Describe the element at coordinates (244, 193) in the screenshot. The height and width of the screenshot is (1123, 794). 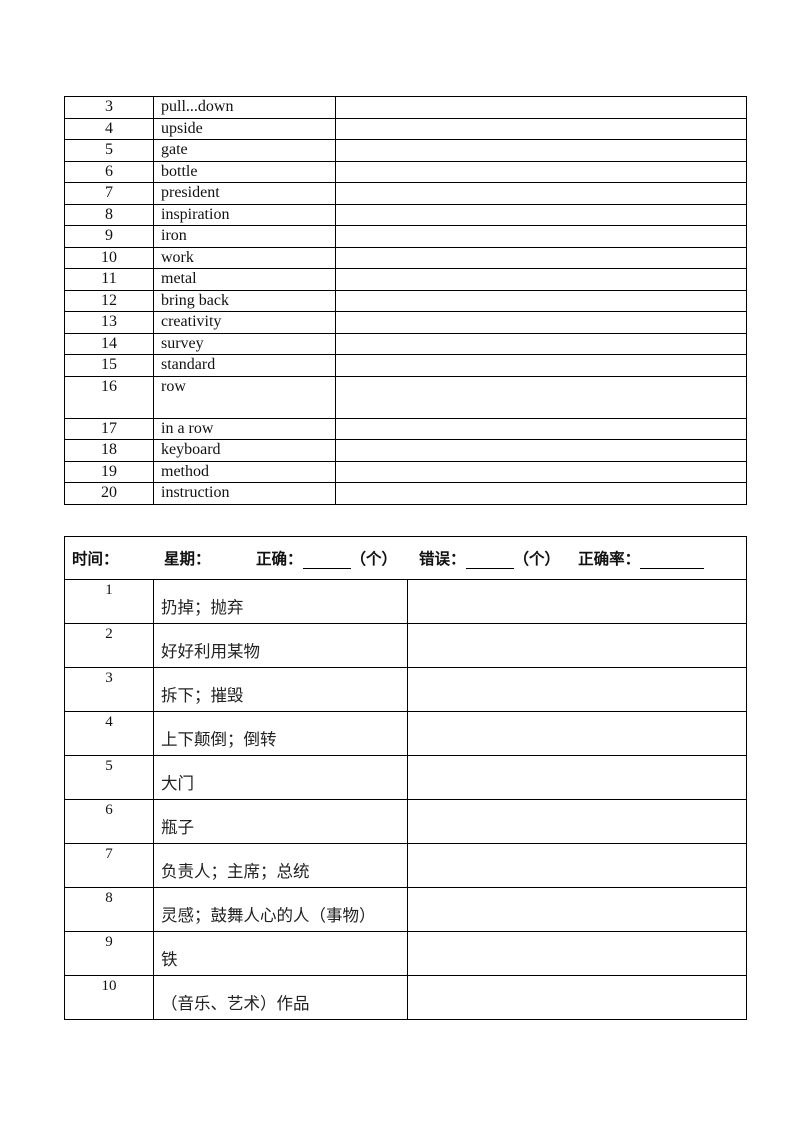
I see `english-word: president` at that location.